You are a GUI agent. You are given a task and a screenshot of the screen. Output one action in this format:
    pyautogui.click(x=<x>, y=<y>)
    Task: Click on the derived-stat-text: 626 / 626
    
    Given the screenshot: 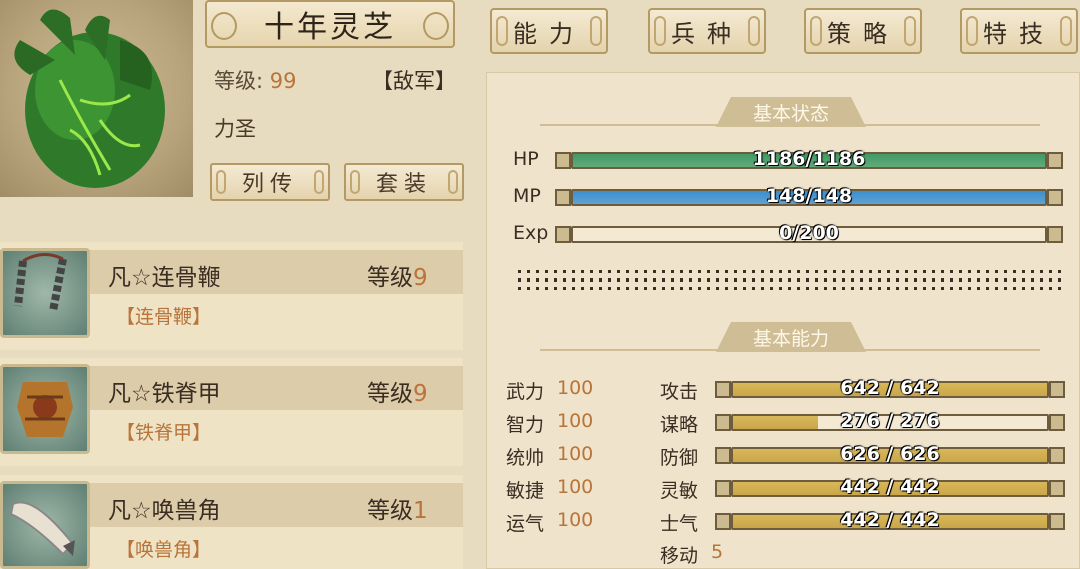 What is the action you would take?
    pyautogui.click(x=890, y=454)
    